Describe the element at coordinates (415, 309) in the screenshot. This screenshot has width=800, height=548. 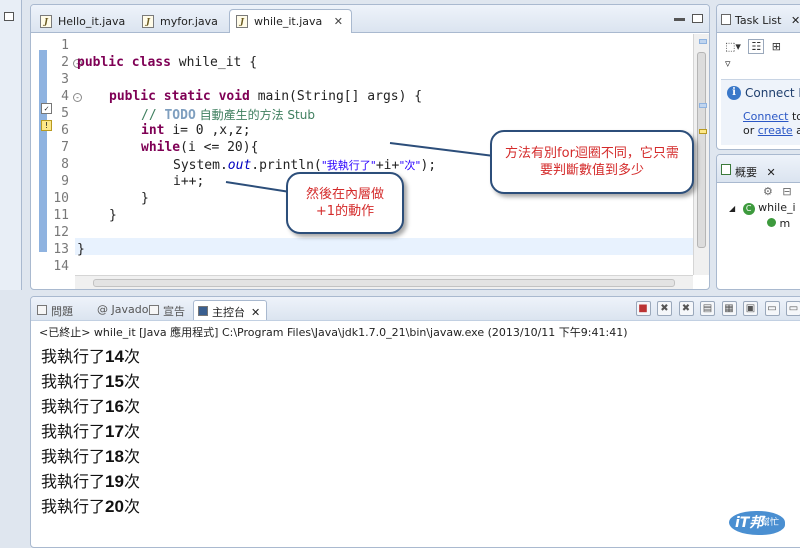
I see `console-tabbar: 問題 @ Javadoc 宣告 主控台✕ ■ ✖ ✖ ▤ ▦ ▣ ▭ ▭` at that location.